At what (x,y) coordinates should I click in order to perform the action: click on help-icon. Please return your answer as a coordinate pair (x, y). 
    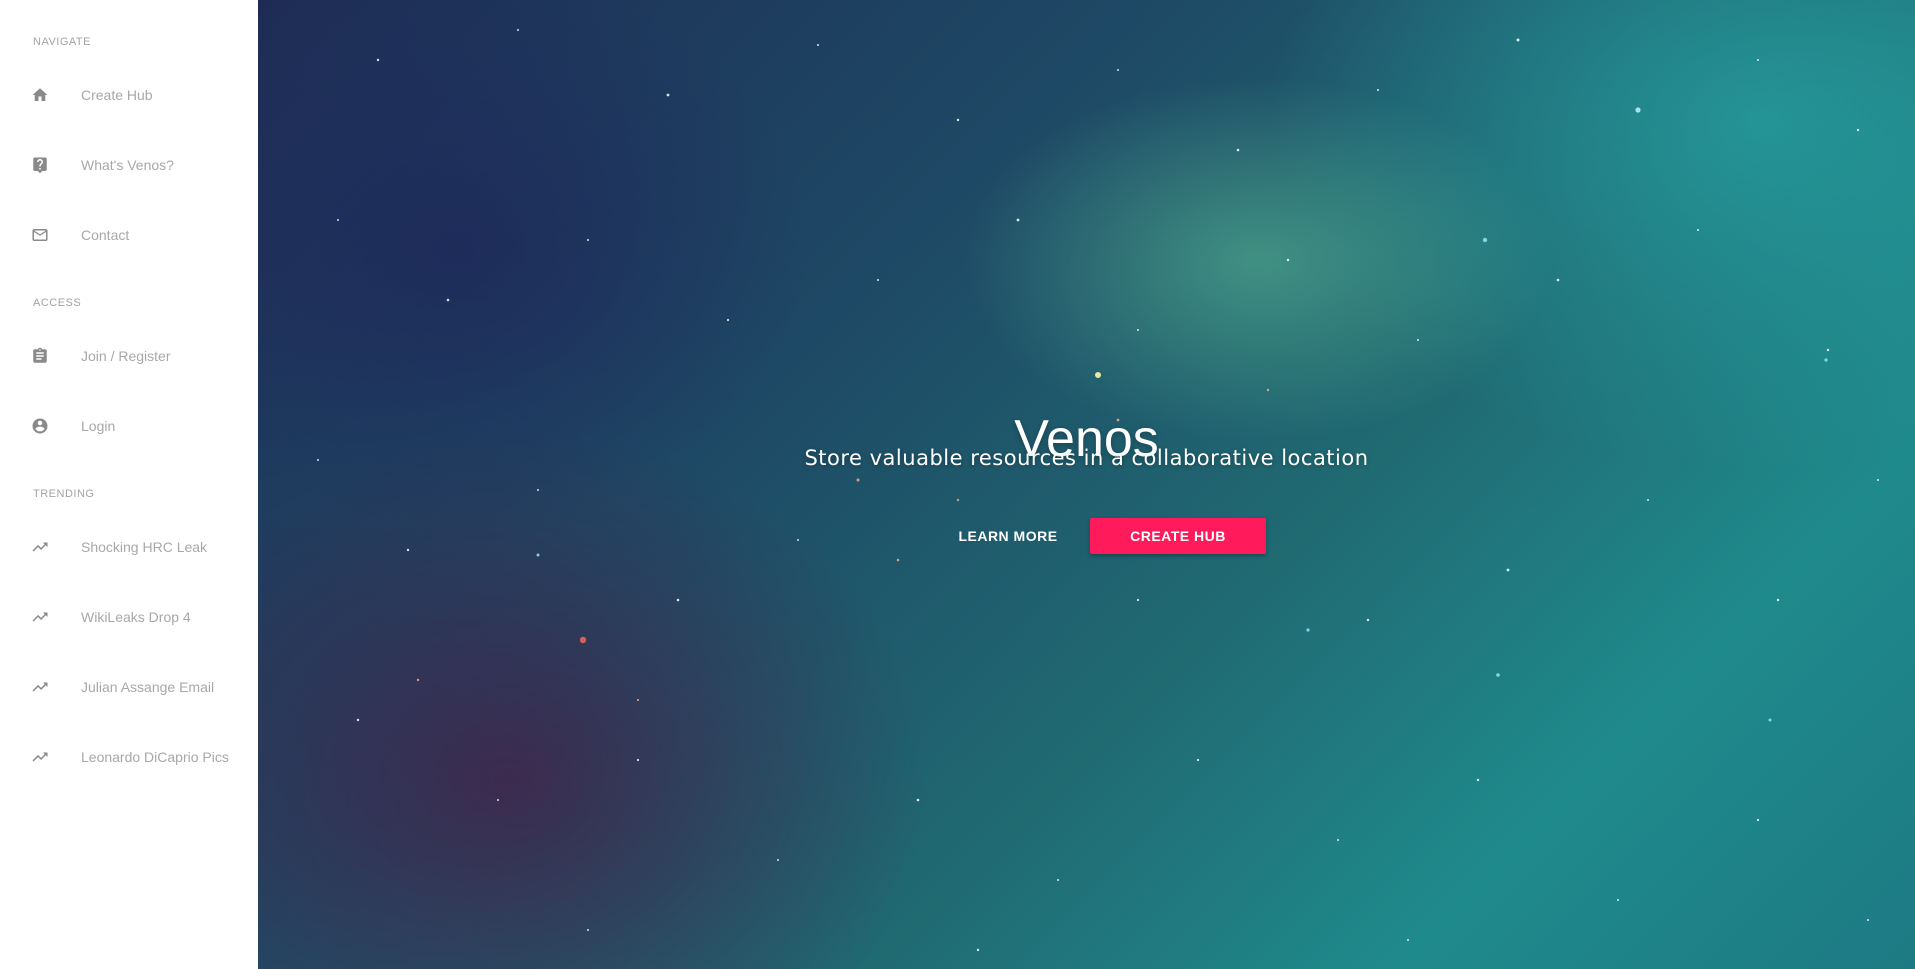
    Looking at the image, I should click on (40, 165).